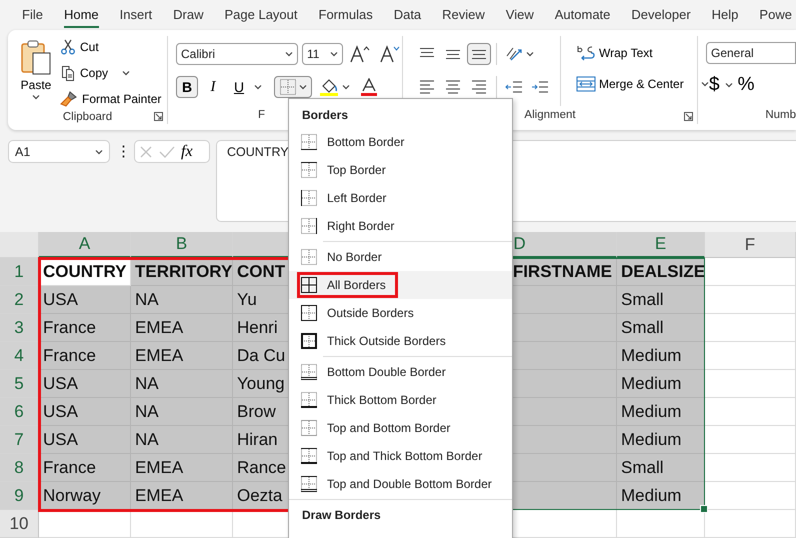 Image resolution: width=796 pixels, height=538 pixels. I want to click on row-header: 10, so click(19, 524).